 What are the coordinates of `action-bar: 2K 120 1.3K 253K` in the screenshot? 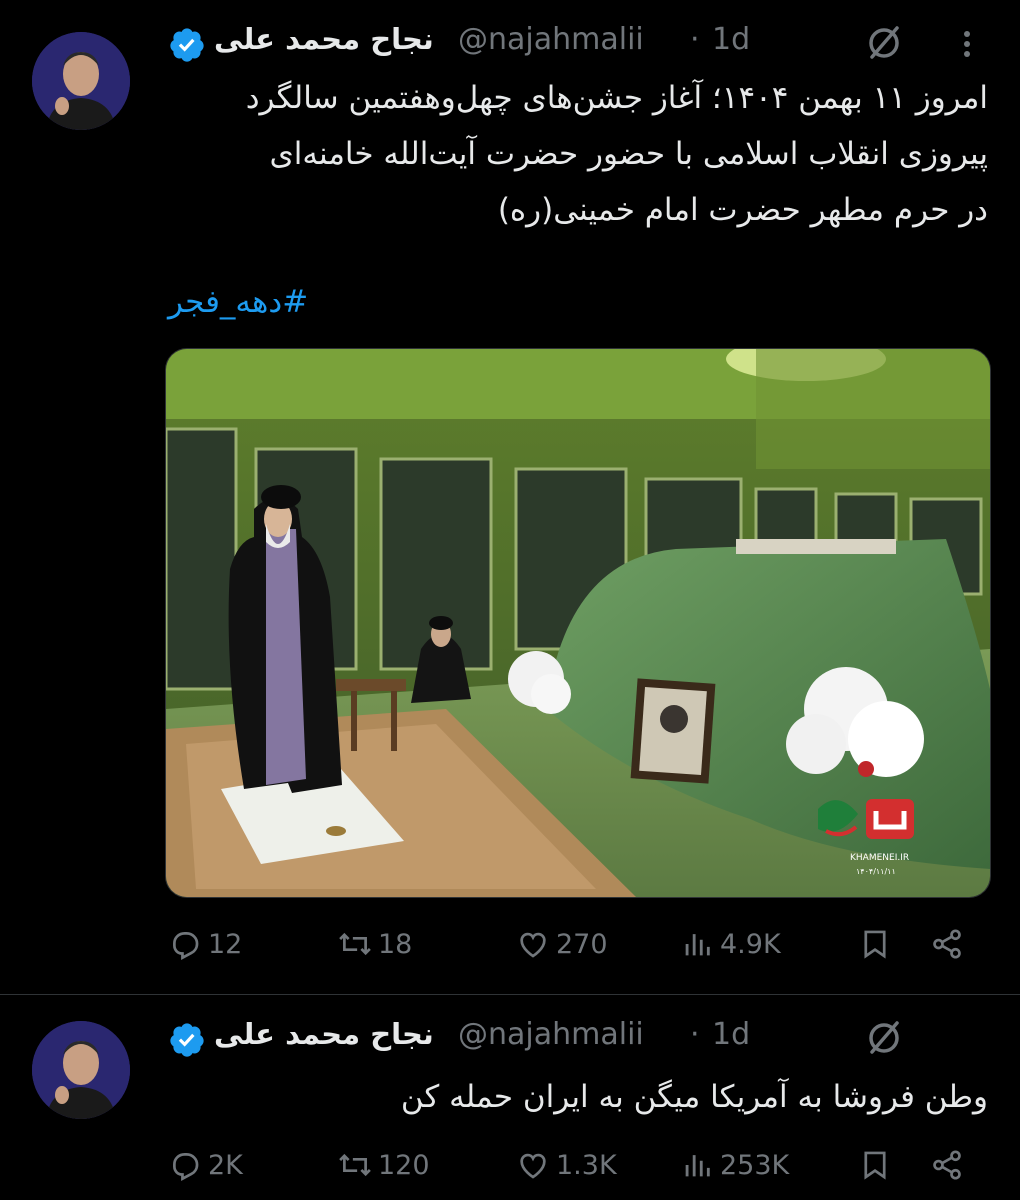 It's located at (578, 1165).